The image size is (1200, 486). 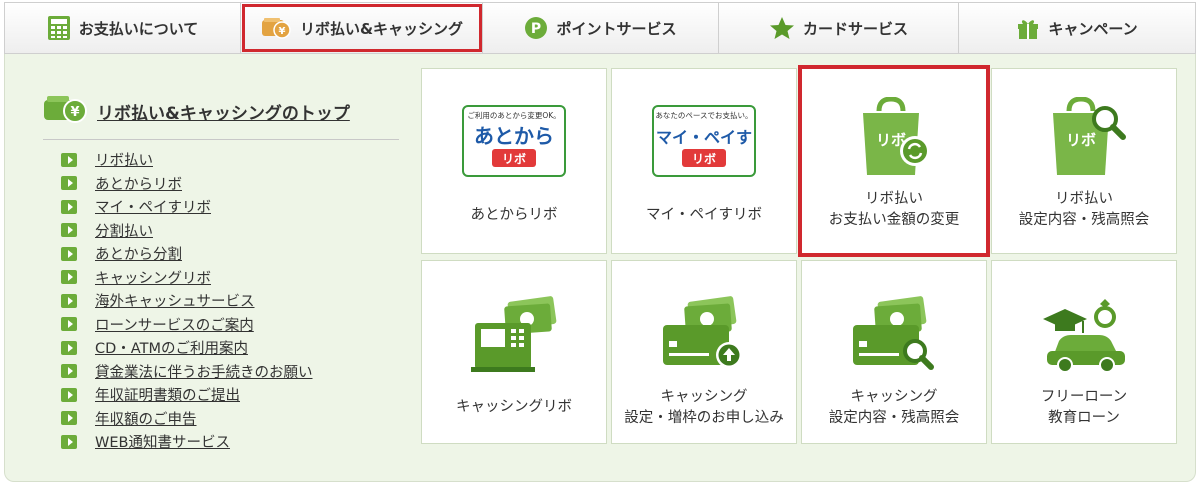 I want to click on tile-label: マイ・ペイすリボ, so click(x=704, y=215).